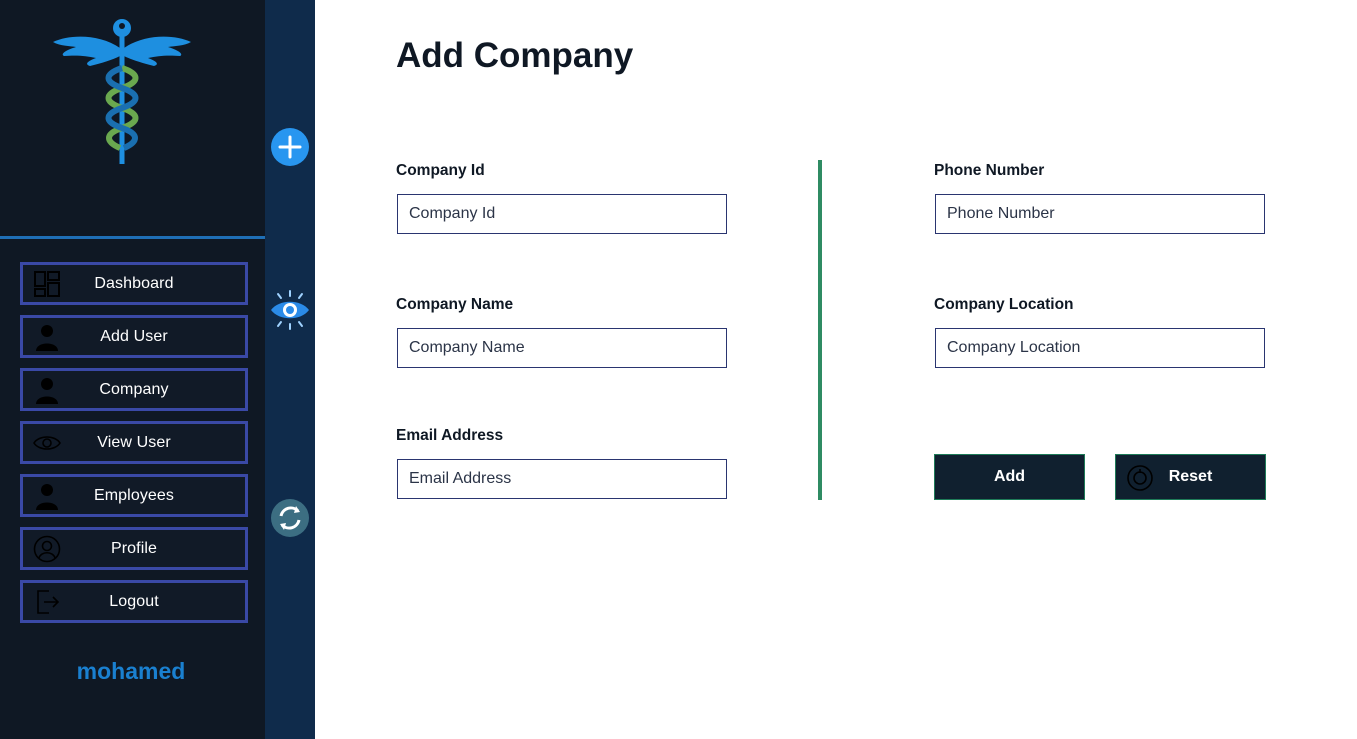 The height and width of the screenshot is (739, 1357). I want to click on company-name-input, so click(562, 348).